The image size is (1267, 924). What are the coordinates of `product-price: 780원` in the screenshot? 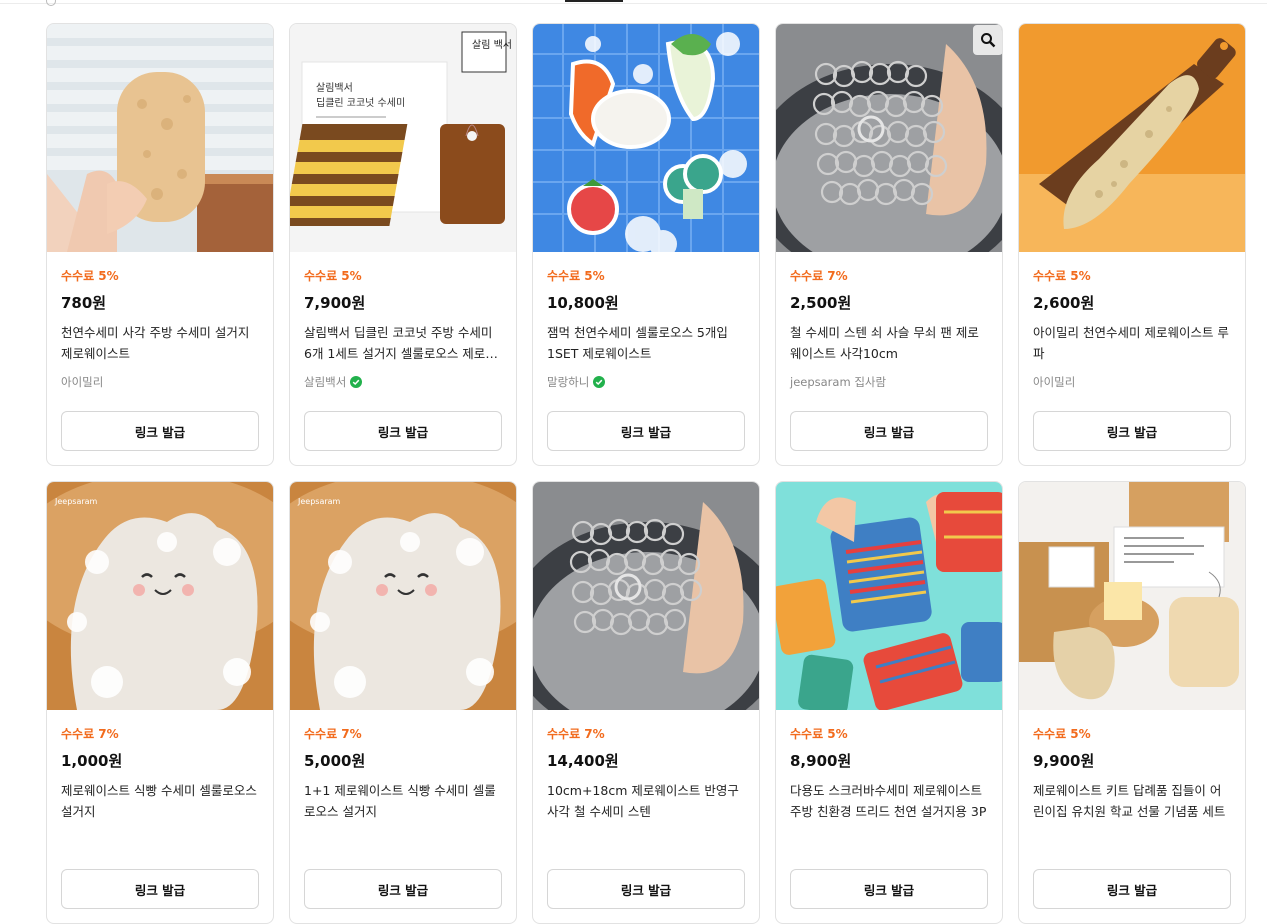 It's located at (84, 303).